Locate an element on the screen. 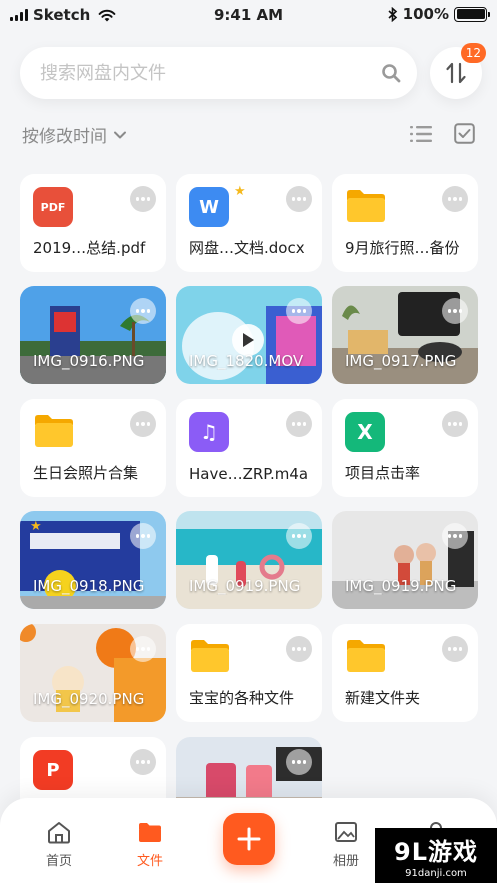 The width and height of the screenshot is (497, 883). chevron-down-icon is located at coordinates (120, 134).